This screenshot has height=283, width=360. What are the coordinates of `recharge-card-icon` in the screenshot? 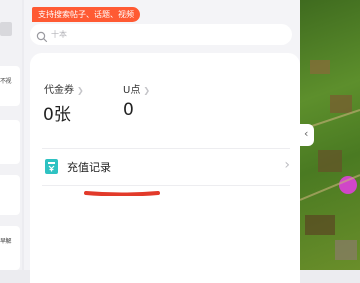 It's located at (51, 168).